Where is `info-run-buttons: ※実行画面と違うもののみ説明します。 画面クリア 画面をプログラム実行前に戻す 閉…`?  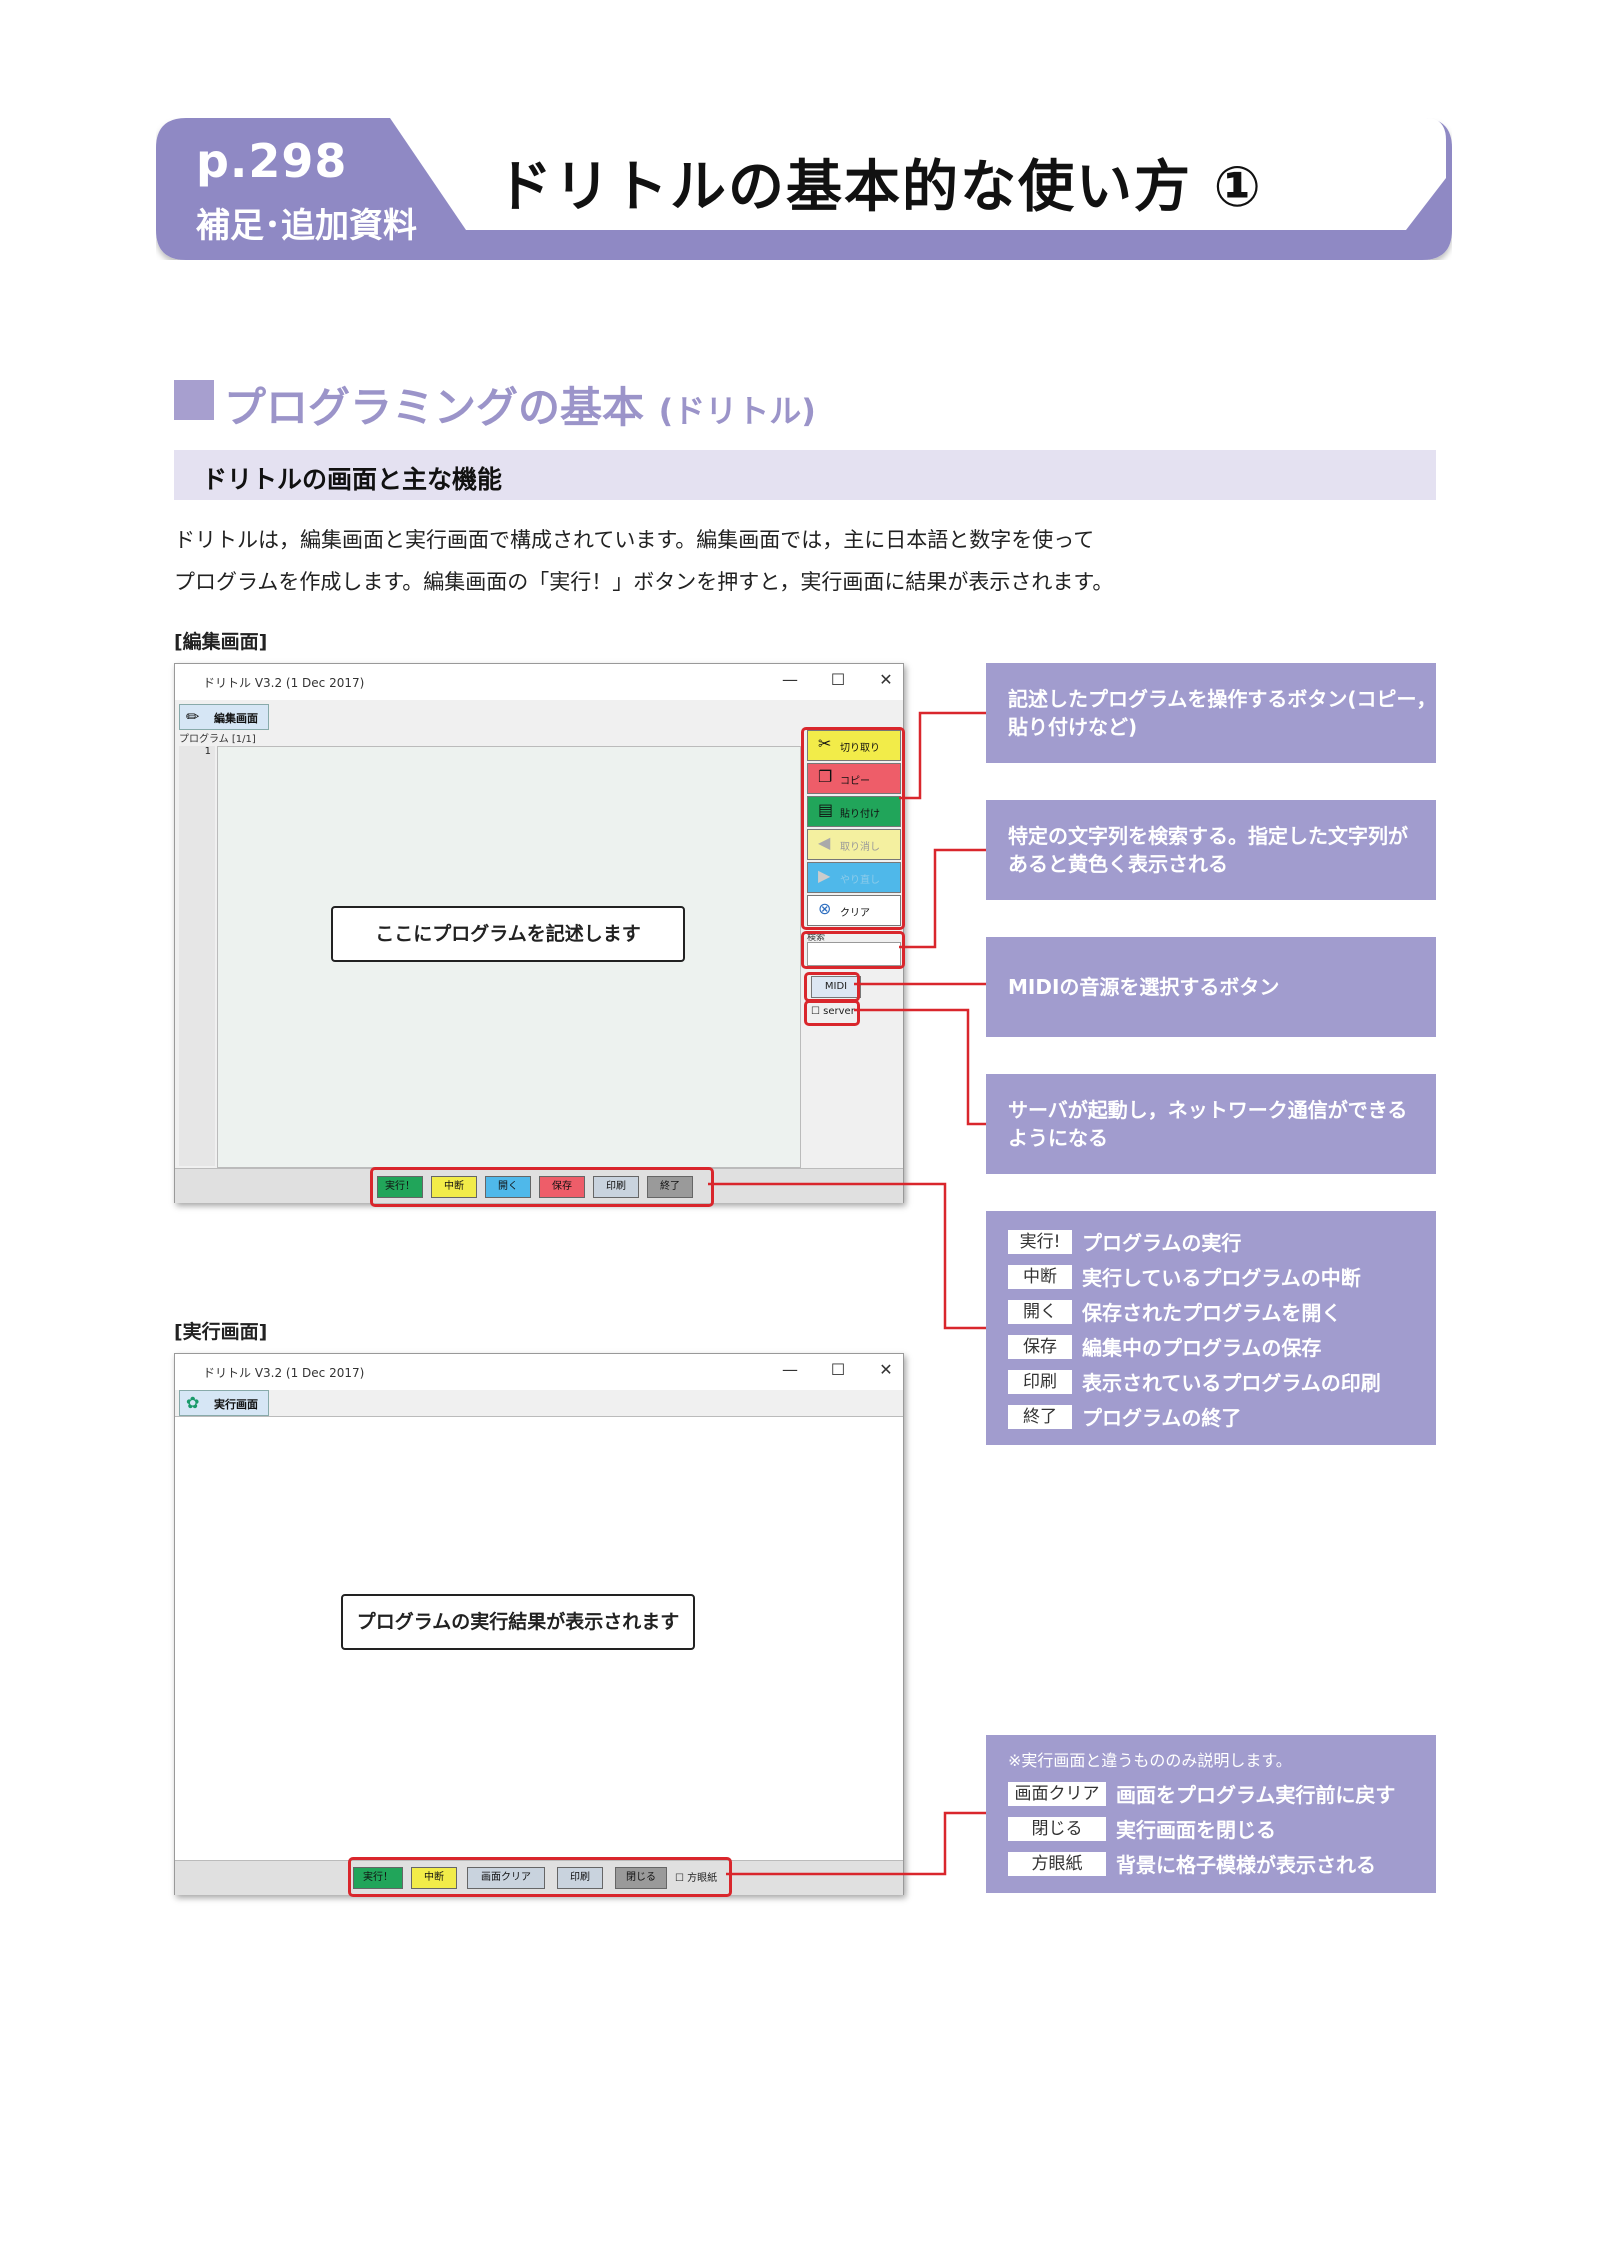 info-run-buttons: ※実行画面と違うもののみ説明します。 画面クリア 画面をプログラム実行前に戻す 閉… is located at coordinates (1211, 1814).